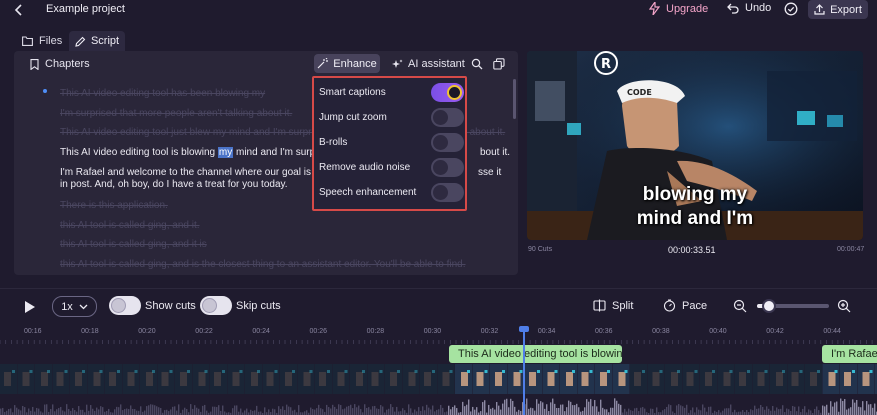 The image size is (877, 415). Describe the element at coordinates (447, 117) in the screenshot. I see `jump-cut-zoom-toggle` at that location.